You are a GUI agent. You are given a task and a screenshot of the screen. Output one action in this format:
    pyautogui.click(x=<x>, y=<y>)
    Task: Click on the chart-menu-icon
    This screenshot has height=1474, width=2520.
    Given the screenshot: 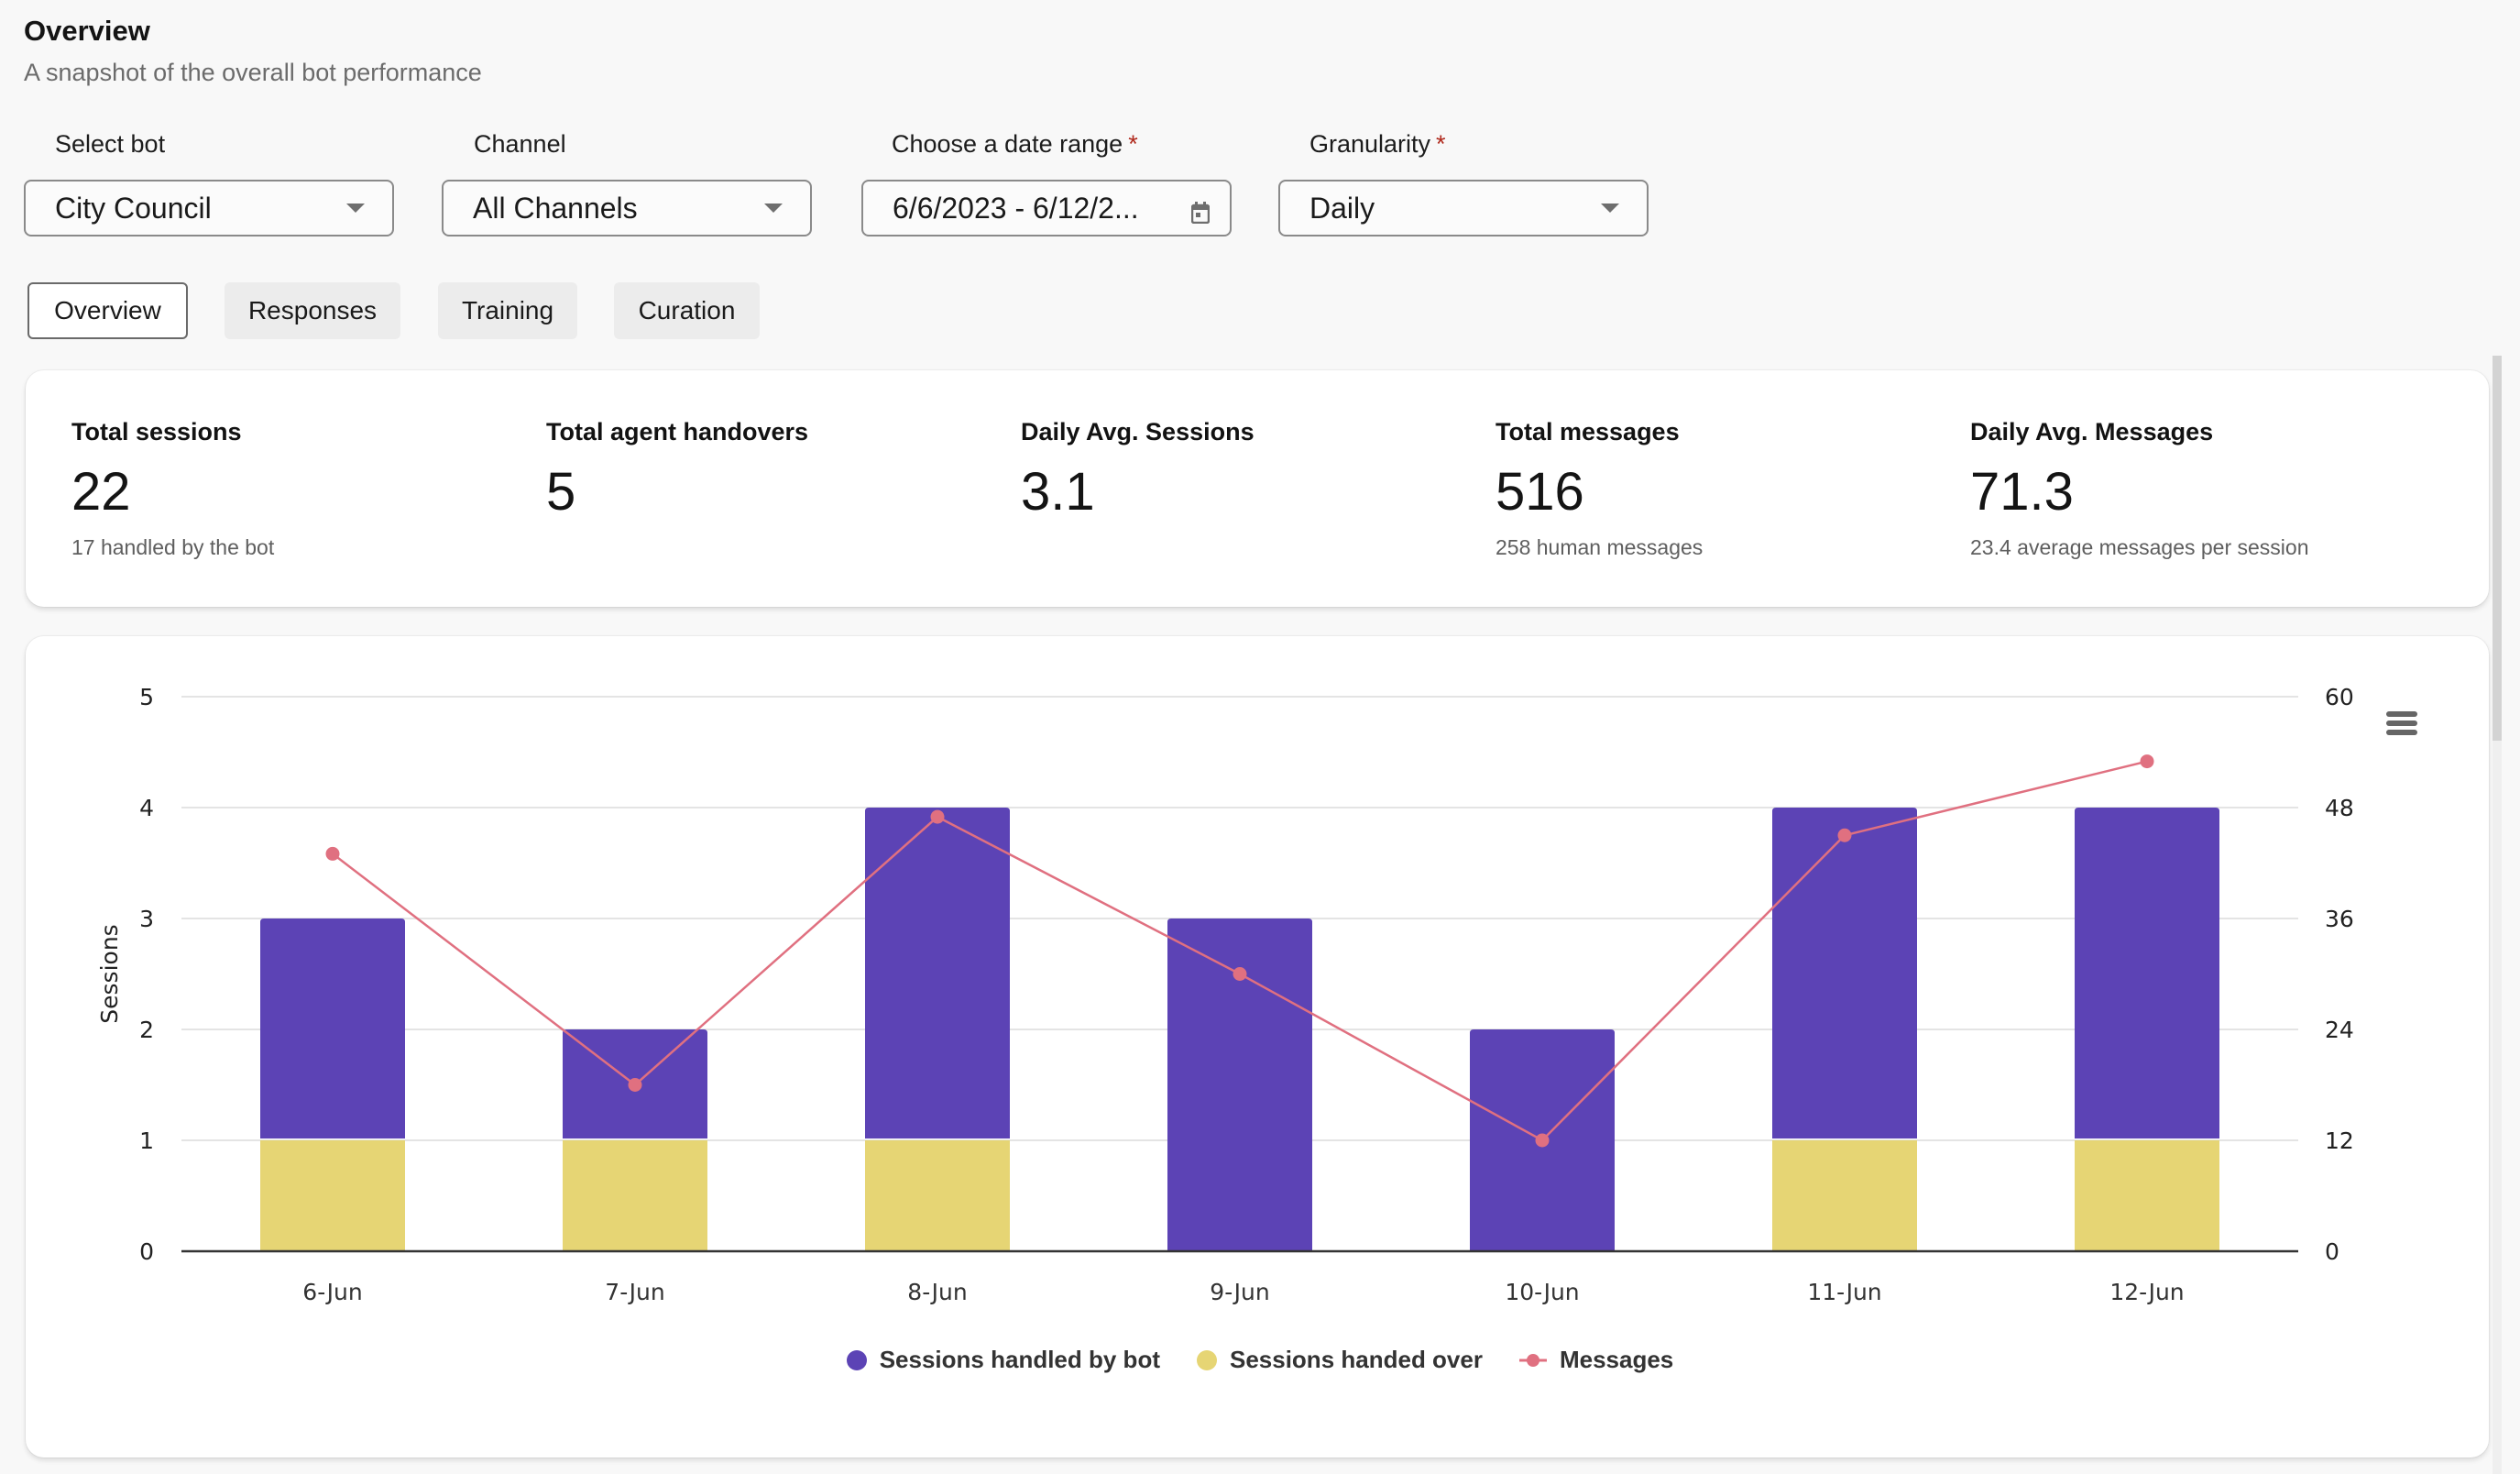 What is the action you would take?
    pyautogui.click(x=2401, y=725)
    